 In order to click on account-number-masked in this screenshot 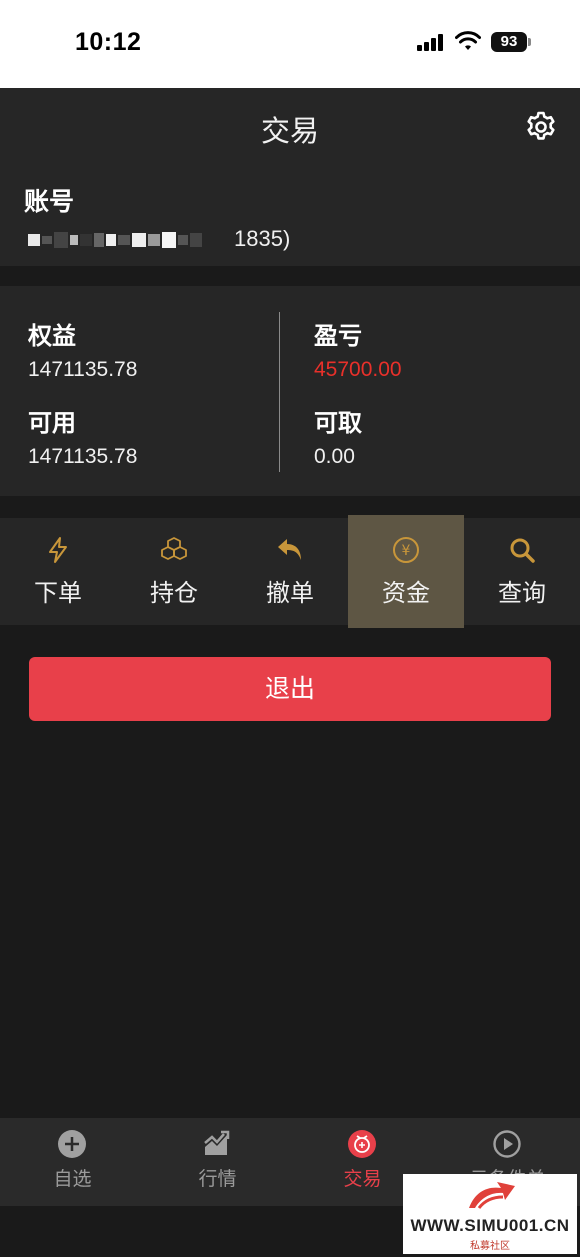, I will do `click(116, 242)`.